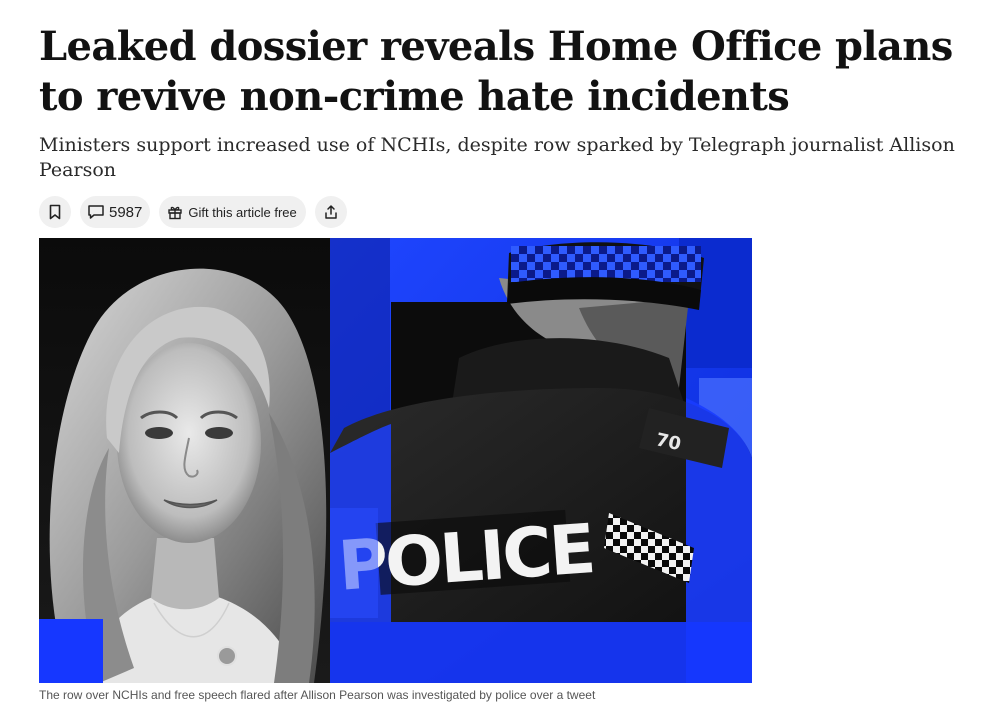 The width and height of the screenshot is (1003, 714). What do you see at coordinates (96, 212) in the screenshot?
I see `comment-icon` at bounding box center [96, 212].